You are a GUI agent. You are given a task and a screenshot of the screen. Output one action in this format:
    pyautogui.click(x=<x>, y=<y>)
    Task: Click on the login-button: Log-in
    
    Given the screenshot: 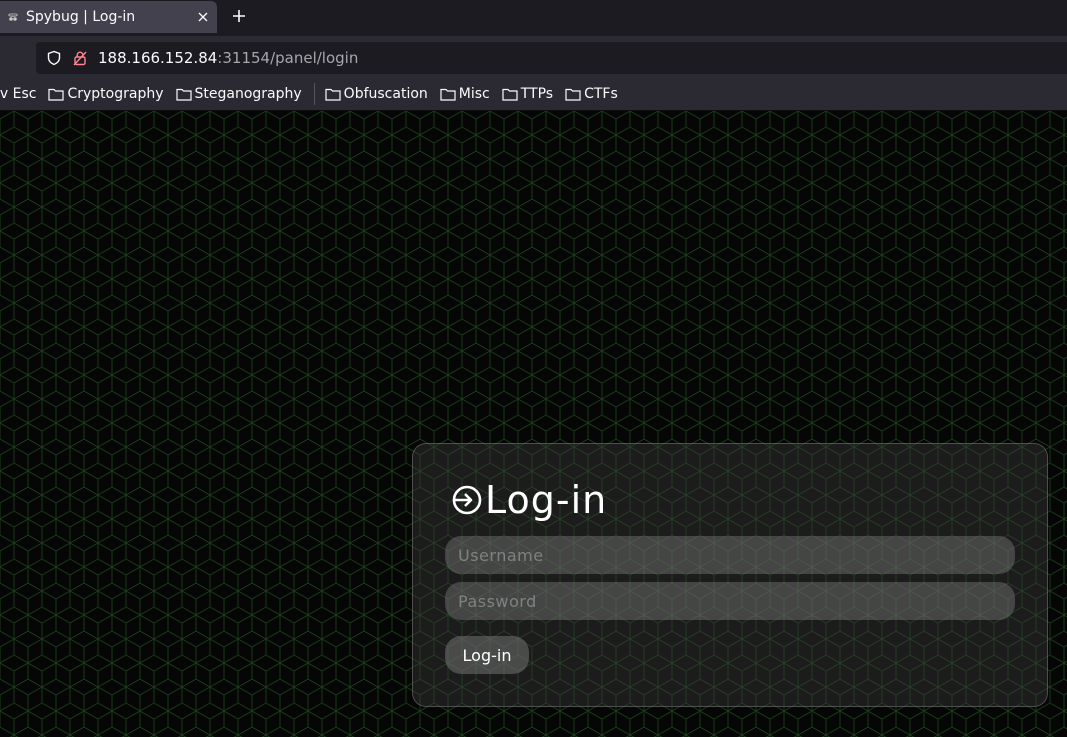 What is the action you would take?
    pyautogui.click(x=487, y=655)
    